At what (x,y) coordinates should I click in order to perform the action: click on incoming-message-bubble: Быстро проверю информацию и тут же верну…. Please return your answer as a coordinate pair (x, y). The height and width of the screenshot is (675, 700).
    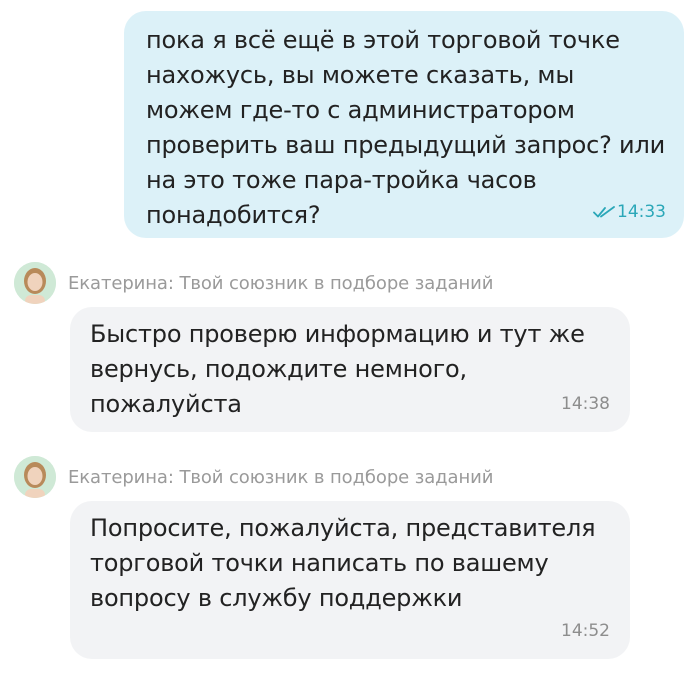
    Looking at the image, I should click on (350, 369).